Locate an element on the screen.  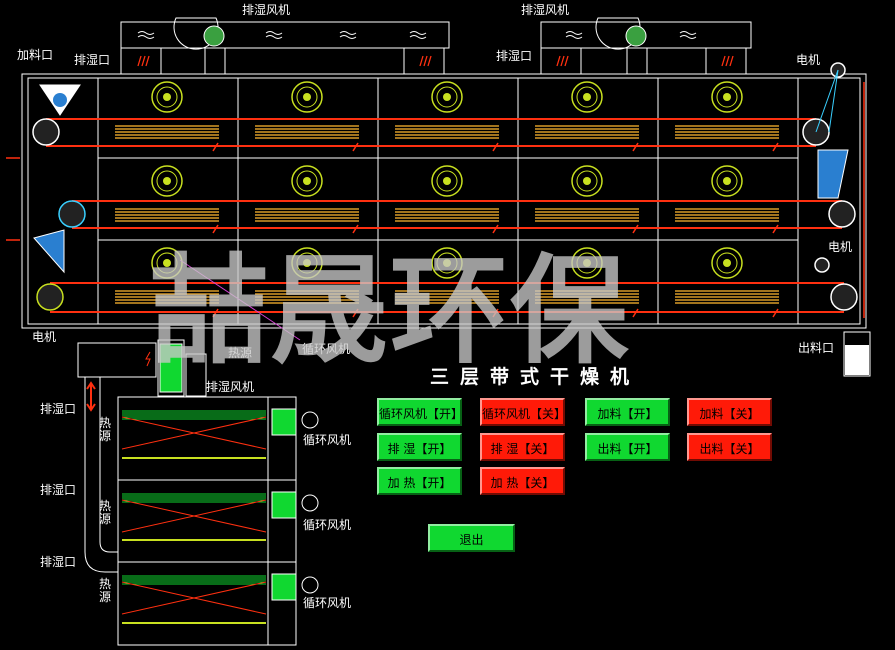
guide-left is located at coordinates (49, 251).